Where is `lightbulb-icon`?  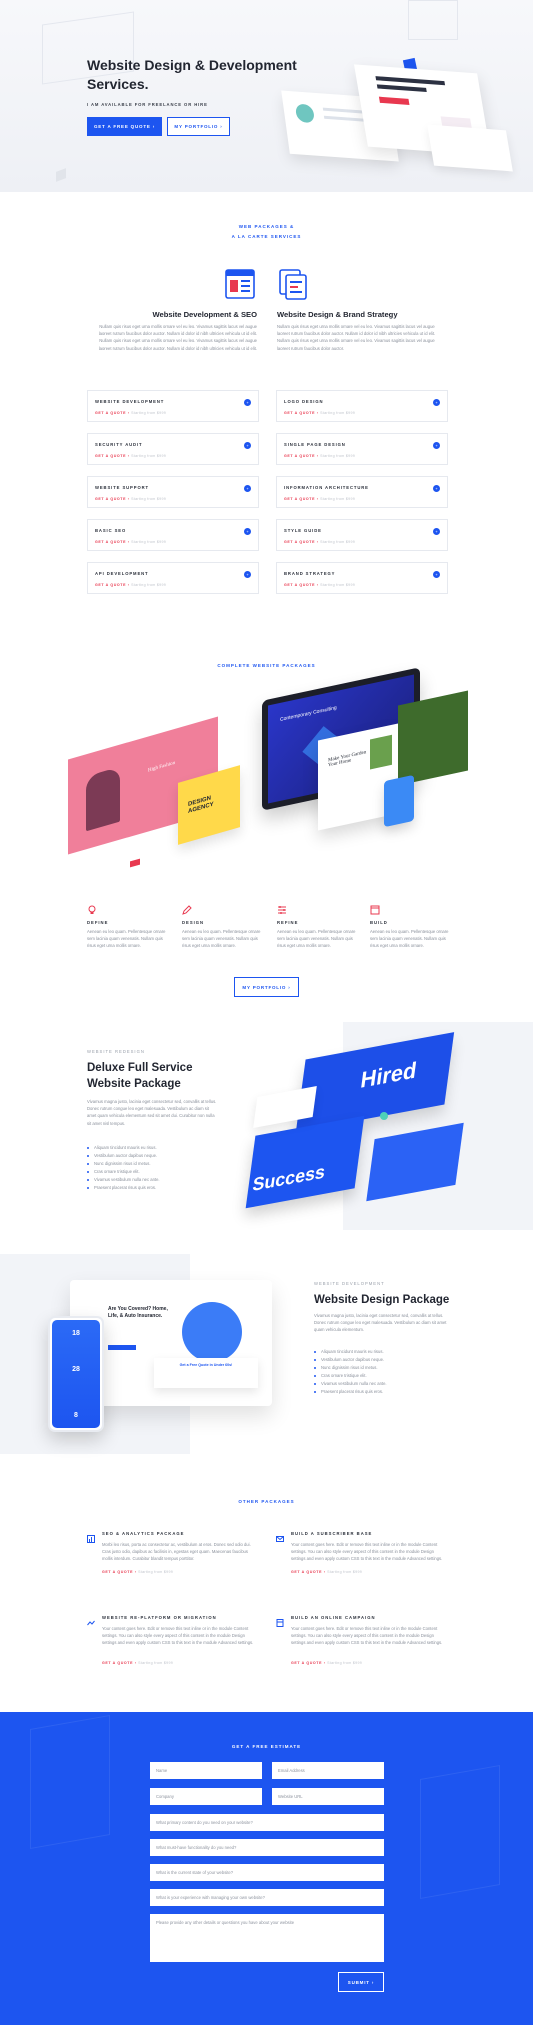
lightbulb-icon is located at coordinates (92, 908).